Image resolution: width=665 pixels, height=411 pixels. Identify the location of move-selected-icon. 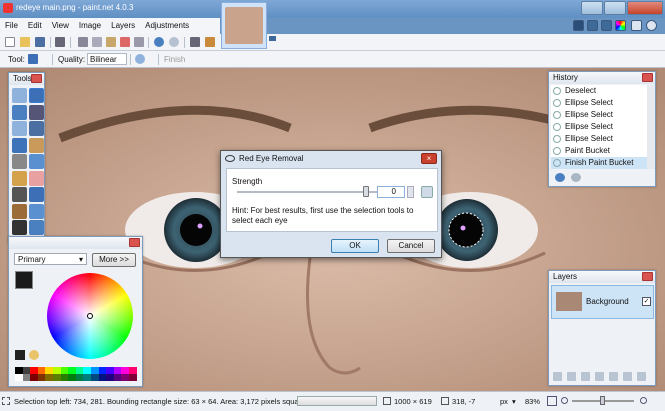
(36, 112).